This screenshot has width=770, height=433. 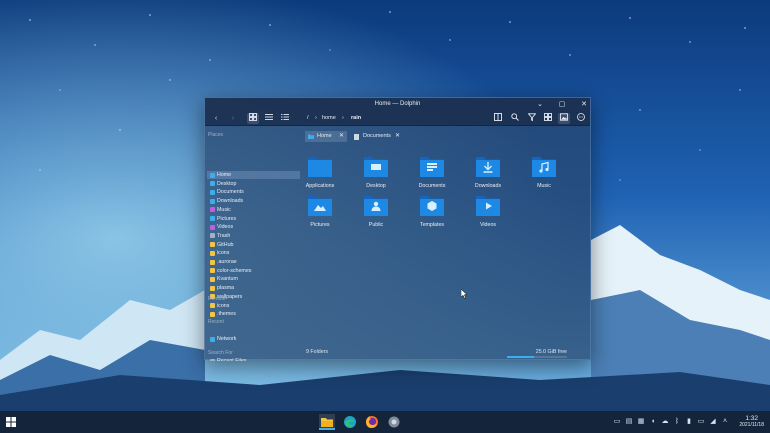 I want to click on compact-view-icon, so click(x=269, y=117).